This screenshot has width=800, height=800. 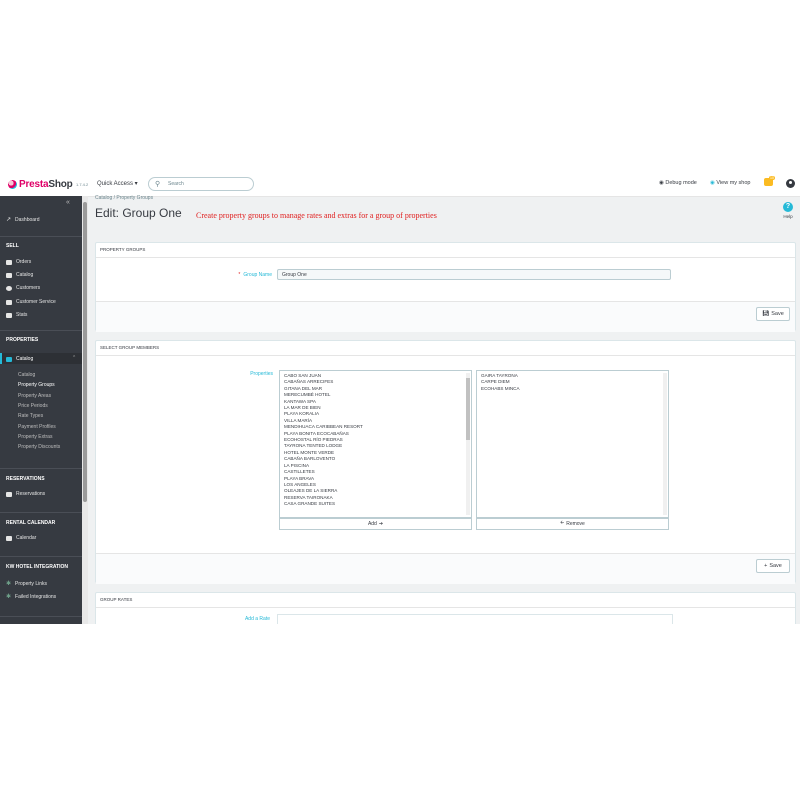 I want to click on help-button: ? Help, so click(x=788, y=210).